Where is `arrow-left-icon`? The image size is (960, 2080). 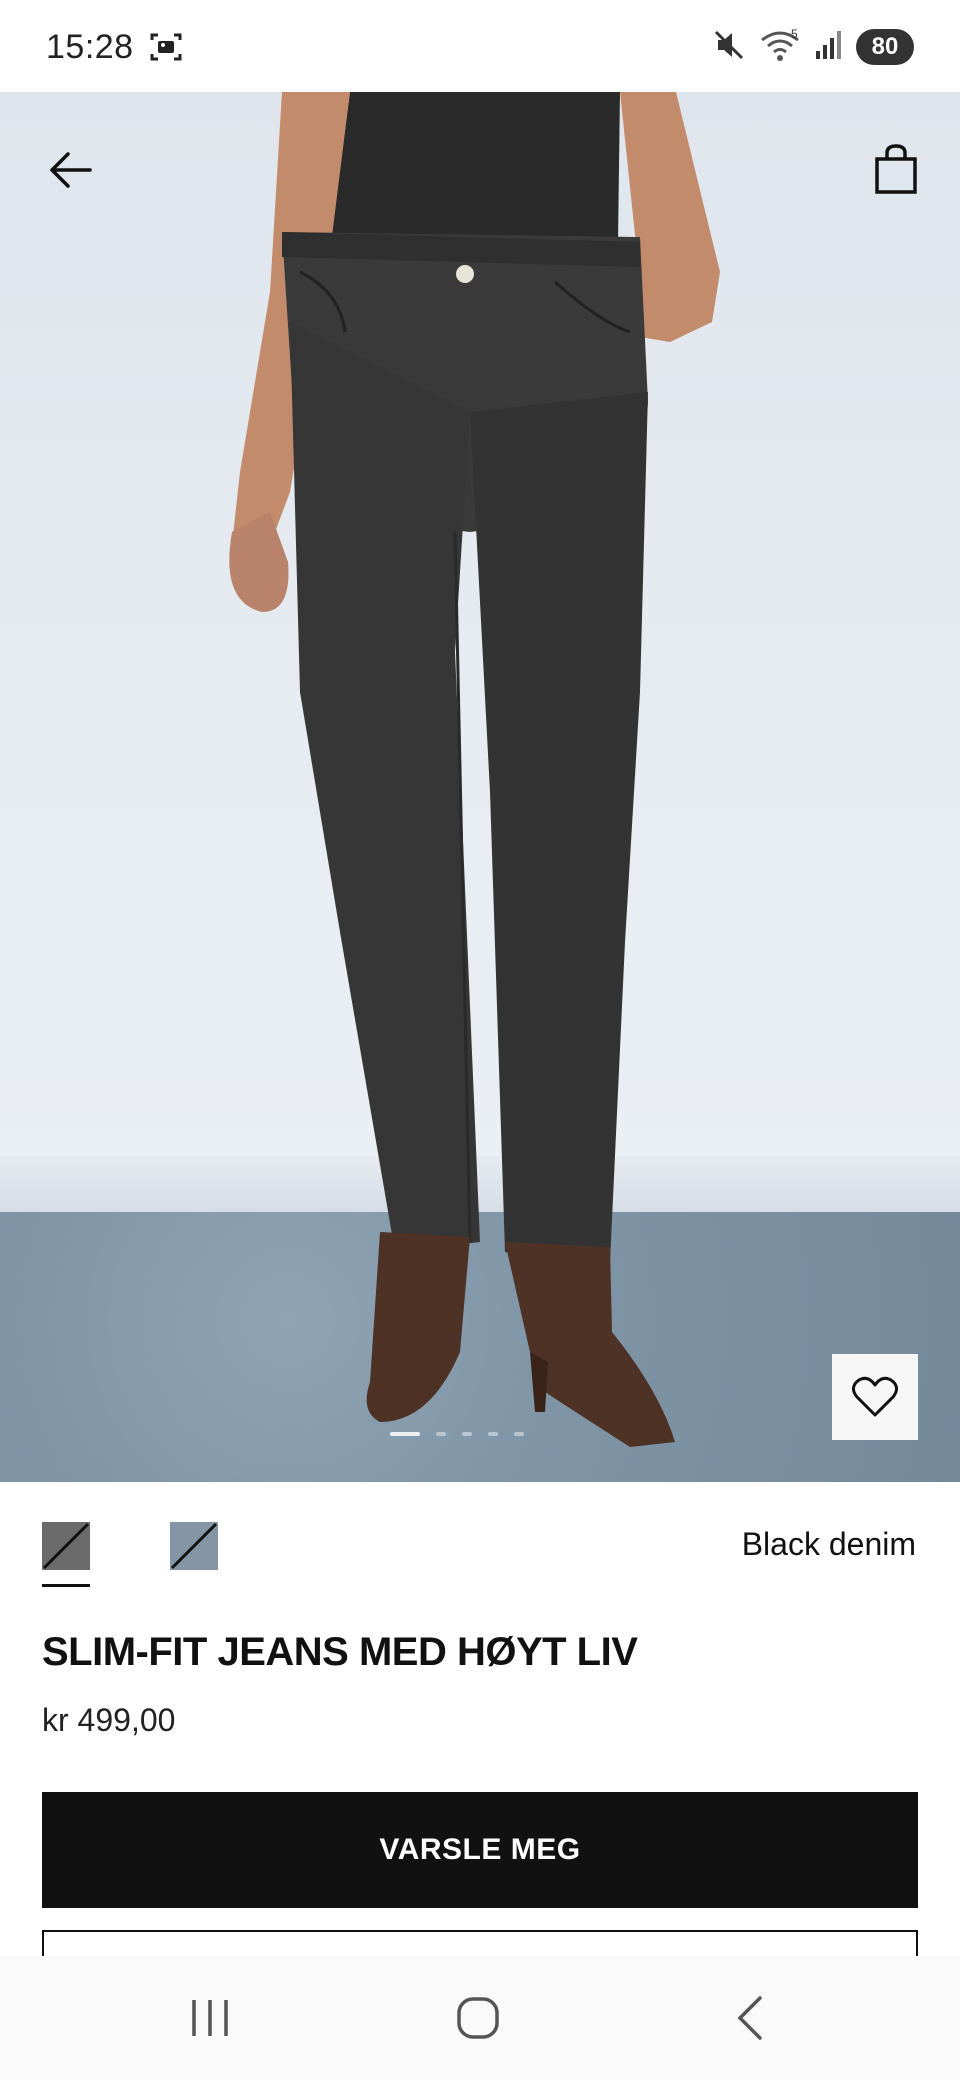 arrow-left-icon is located at coordinates (71, 170).